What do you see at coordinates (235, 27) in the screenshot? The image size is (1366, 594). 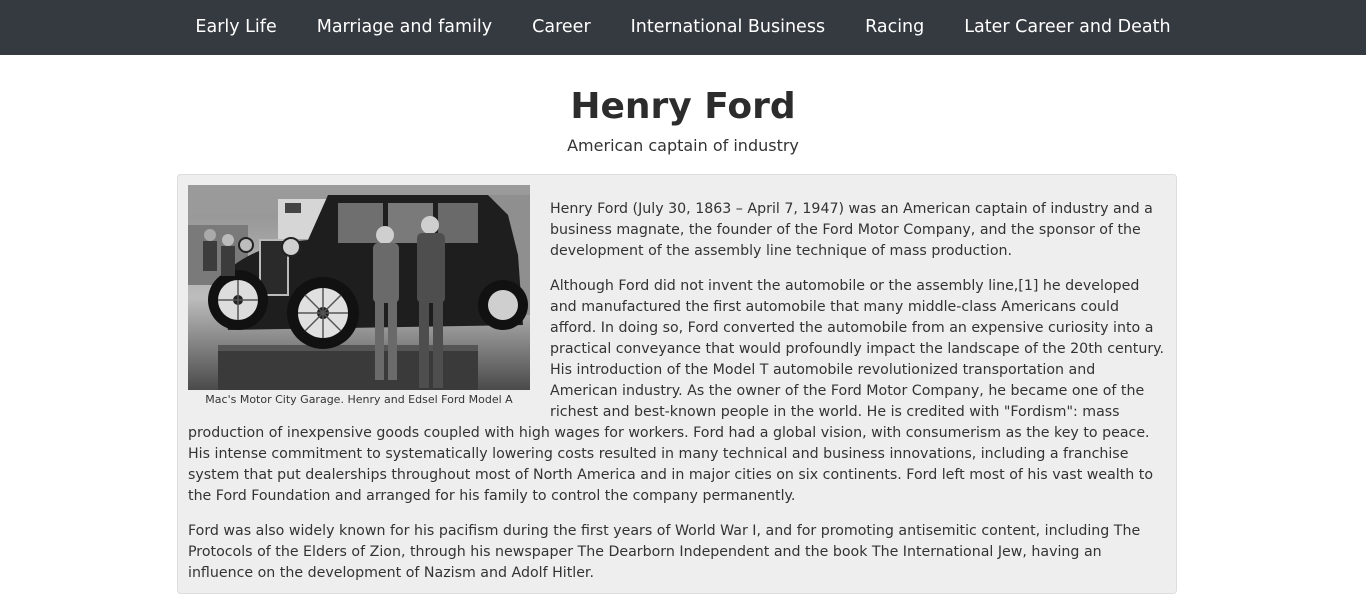 I see `nav-item-early-life: Early Life` at bounding box center [235, 27].